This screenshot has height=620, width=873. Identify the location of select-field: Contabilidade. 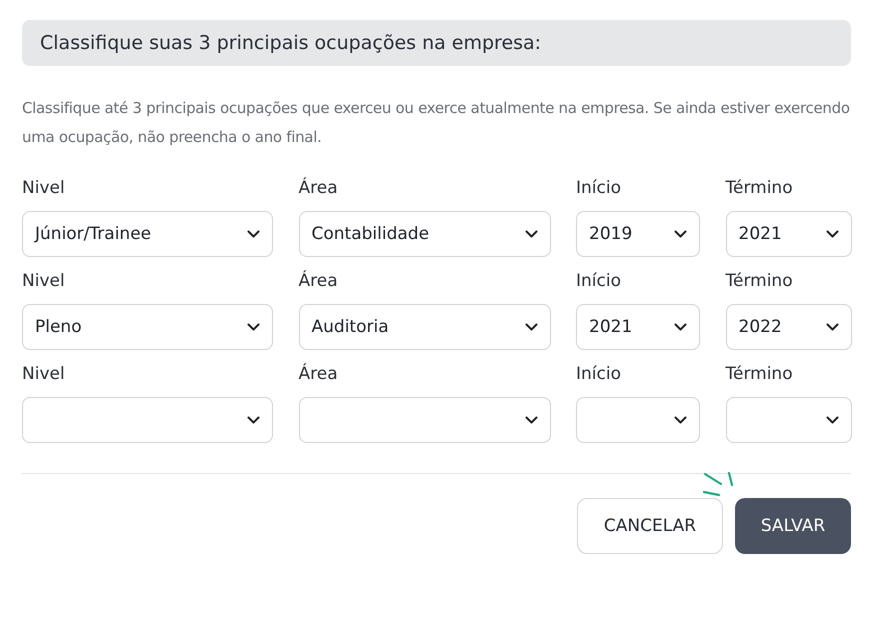
(424, 234).